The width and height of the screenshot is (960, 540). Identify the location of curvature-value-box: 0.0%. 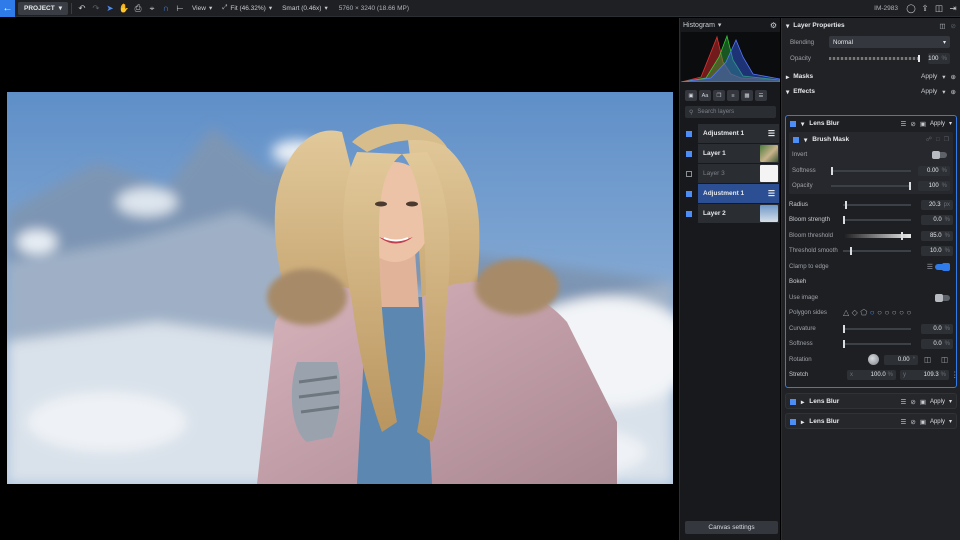
(937, 328).